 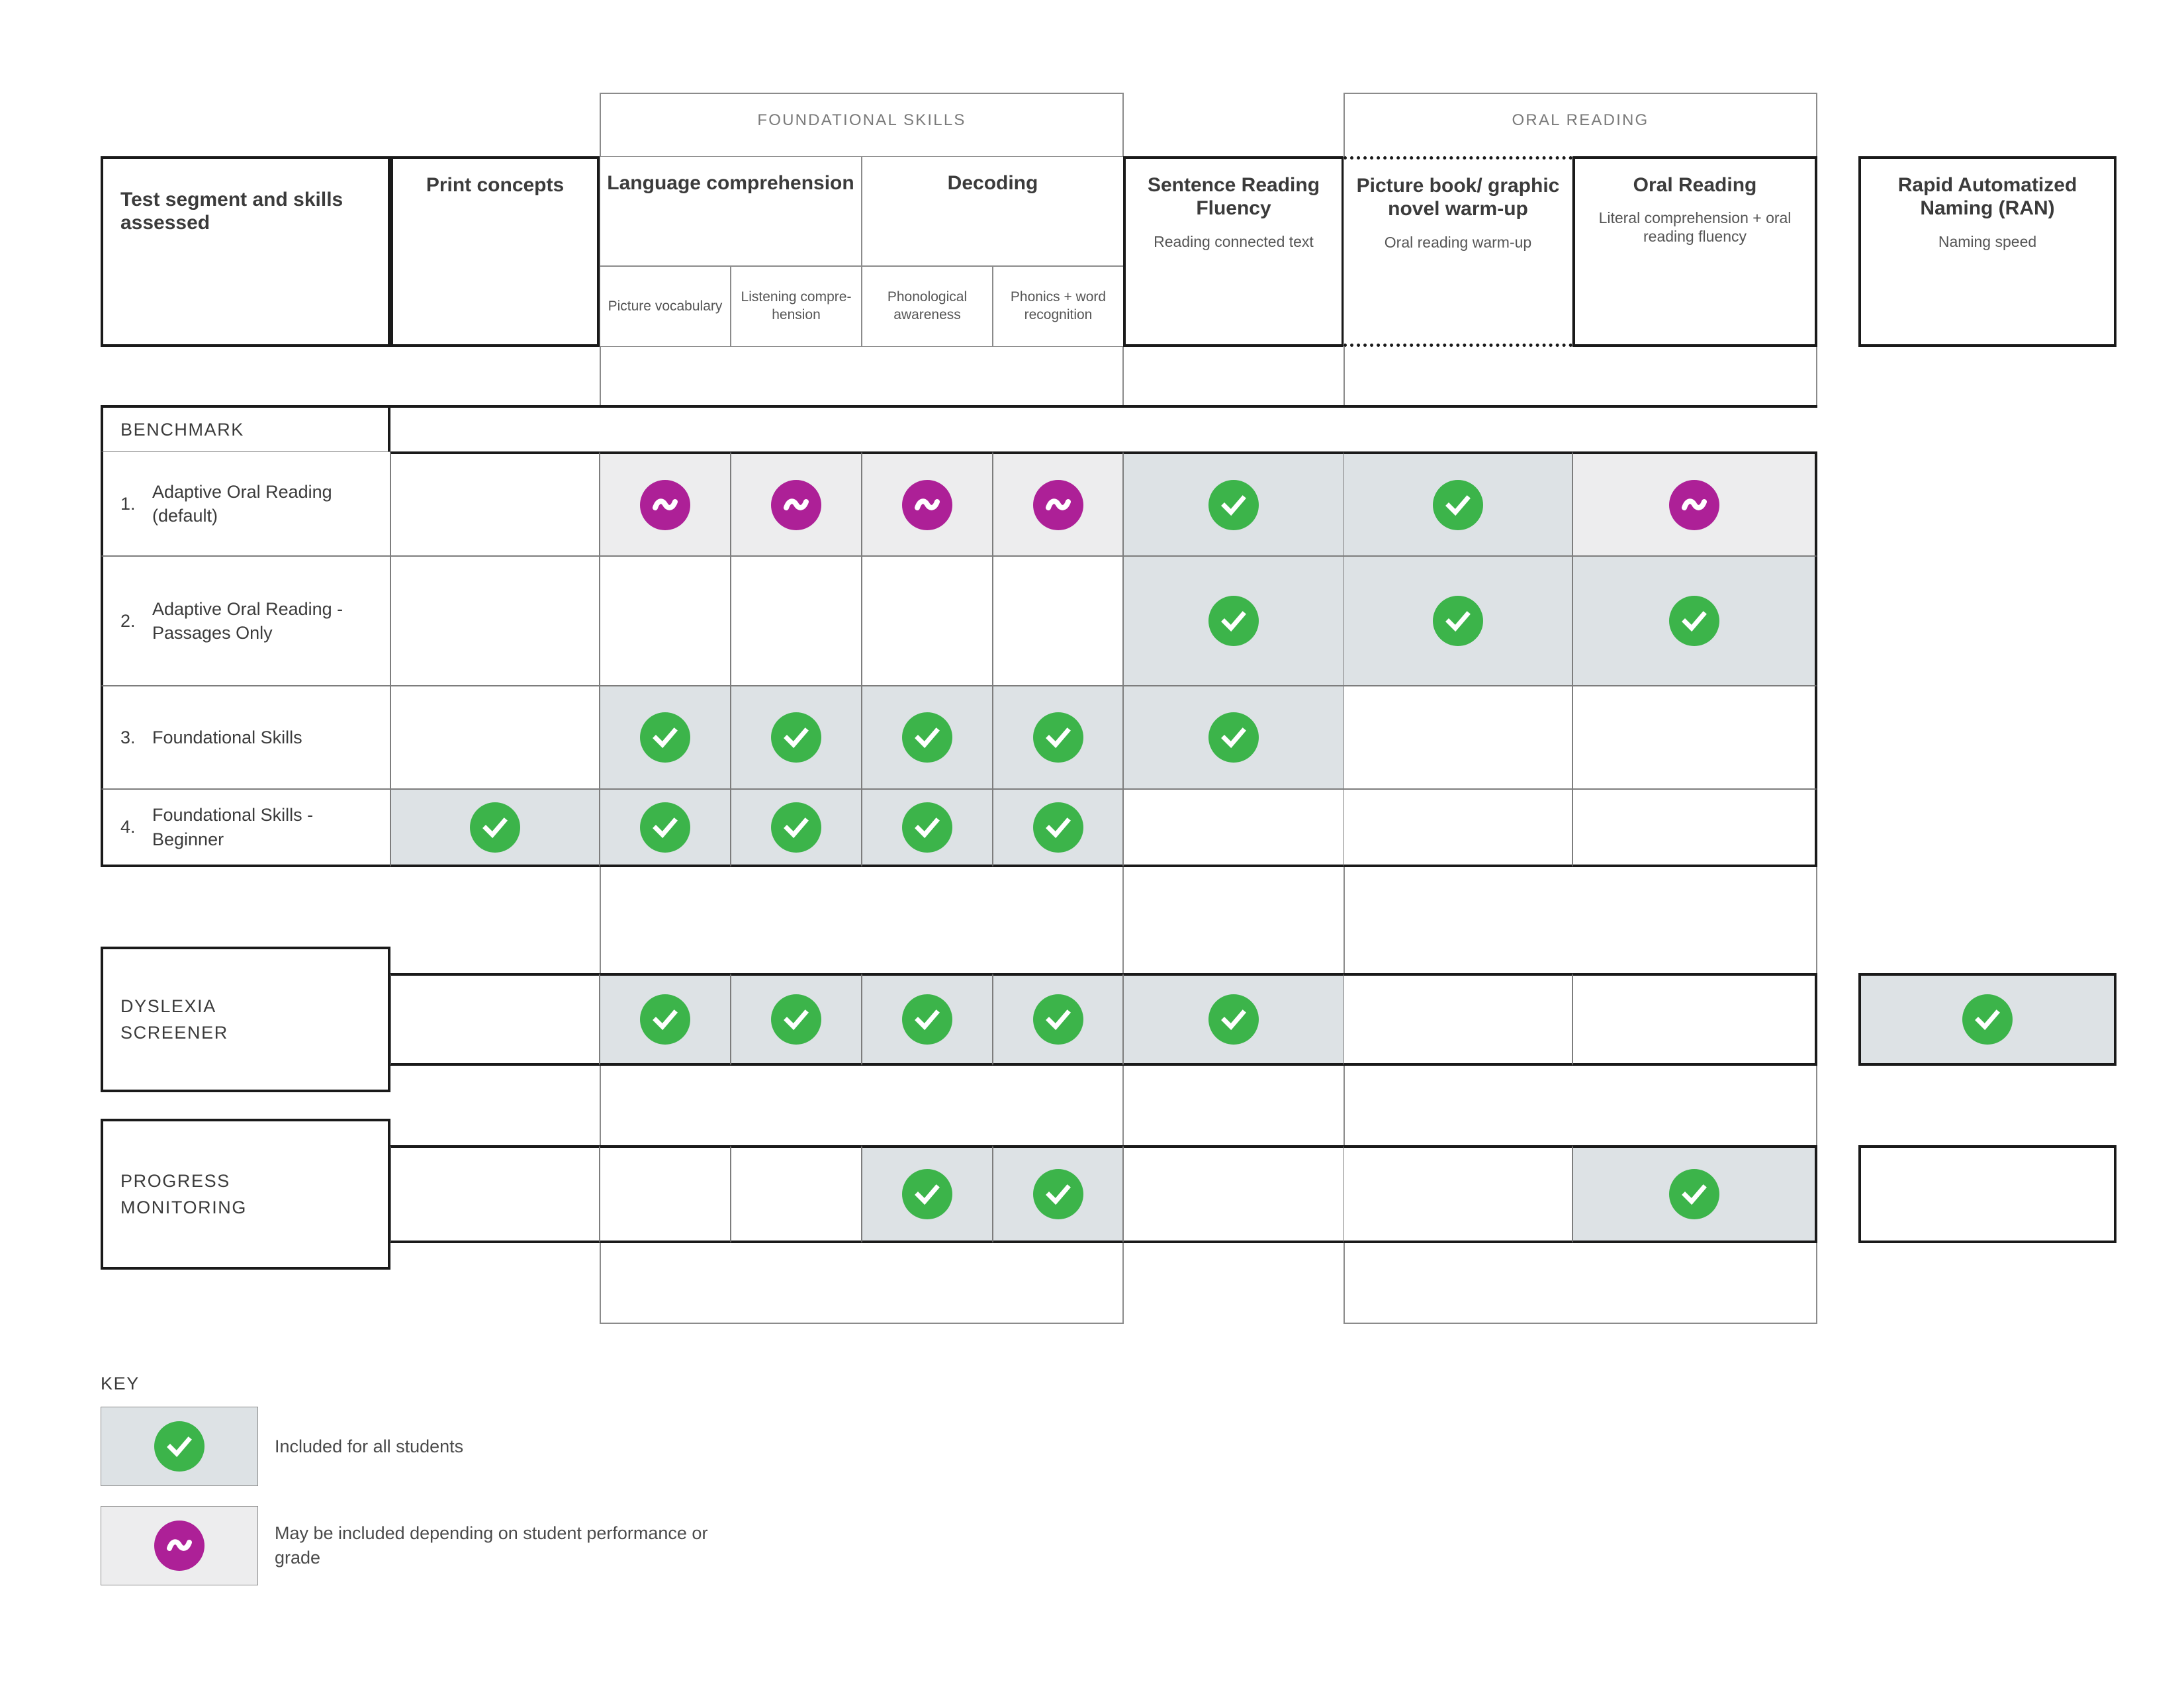 I want to click on matrix-cell-progress-1-warmup, so click(x=1457, y=1194).